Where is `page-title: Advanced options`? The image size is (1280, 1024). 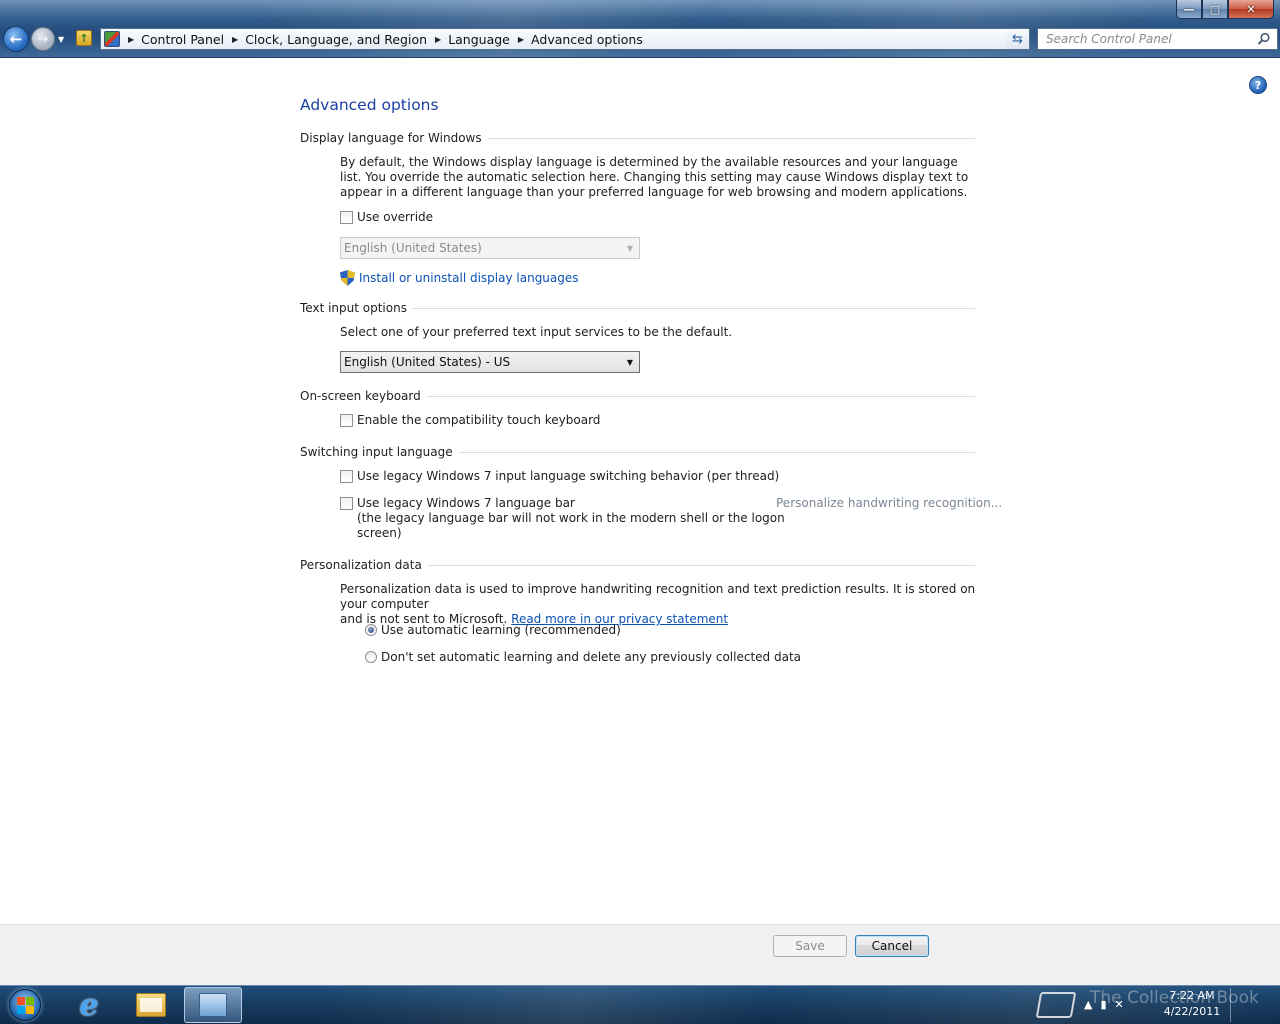 page-title: Advanced options is located at coordinates (369, 105).